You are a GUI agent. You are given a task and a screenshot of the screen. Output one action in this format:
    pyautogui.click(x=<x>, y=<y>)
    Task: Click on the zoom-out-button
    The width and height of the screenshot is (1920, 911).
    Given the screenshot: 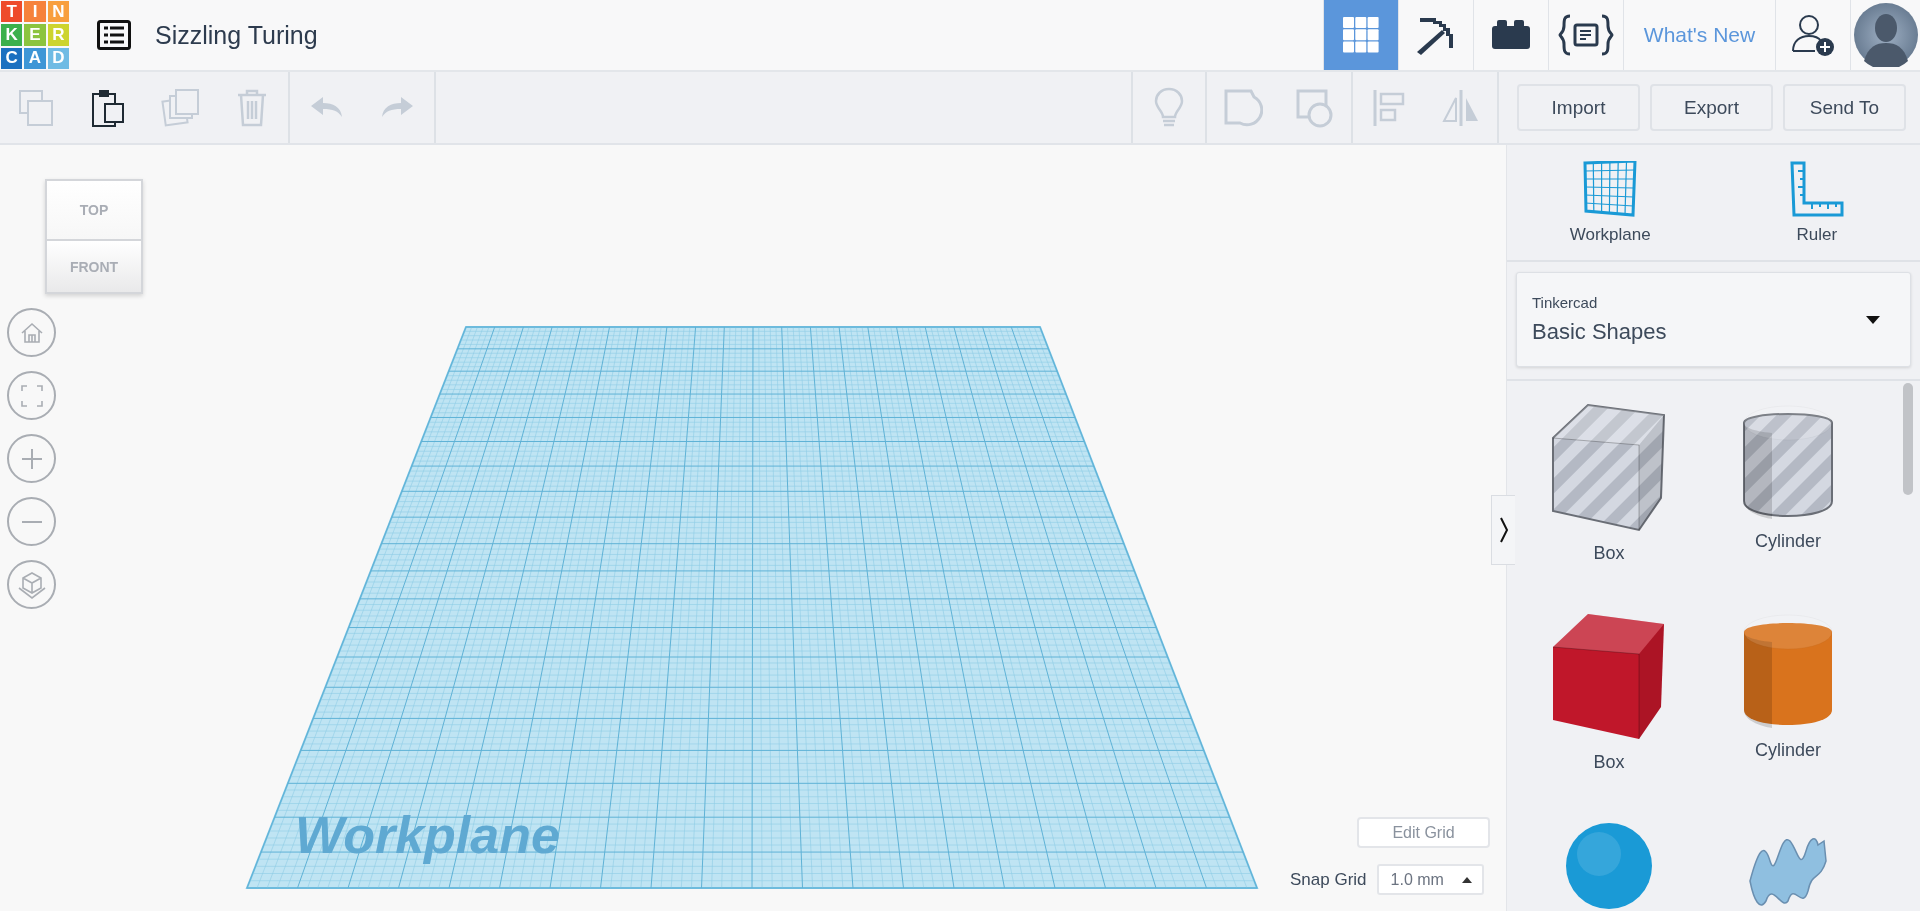 What is the action you would take?
    pyautogui.click(x=31, y=521)
    